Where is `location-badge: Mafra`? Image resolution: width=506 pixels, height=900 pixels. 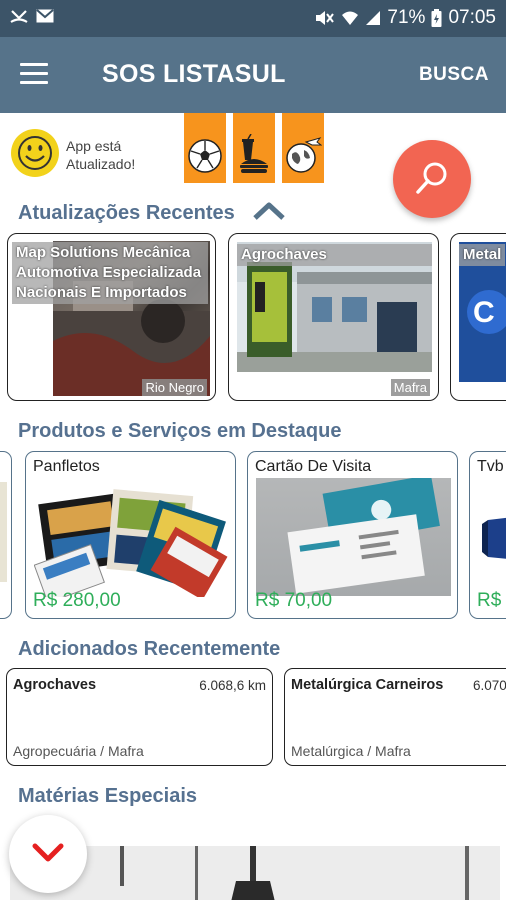
location-badge: Mafra is located at coordinates (410, 387).